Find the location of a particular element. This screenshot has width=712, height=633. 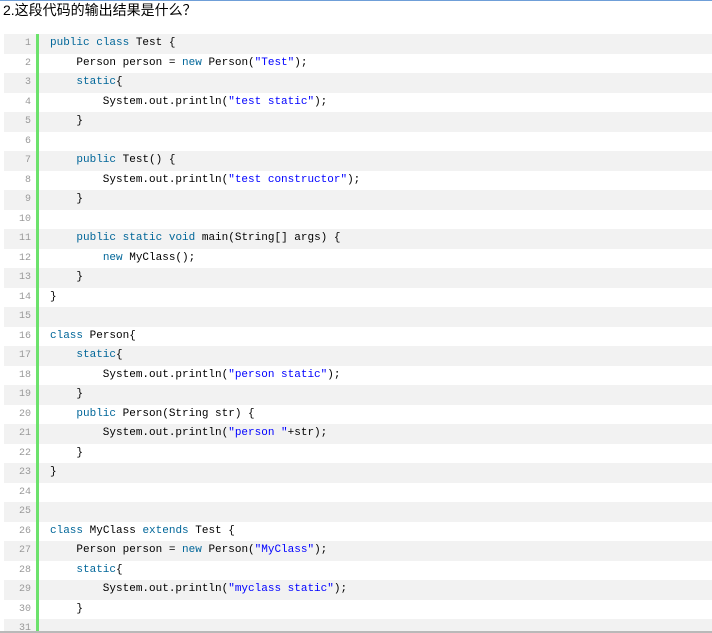

line-number: 28 is located at coordinates (24, 570).